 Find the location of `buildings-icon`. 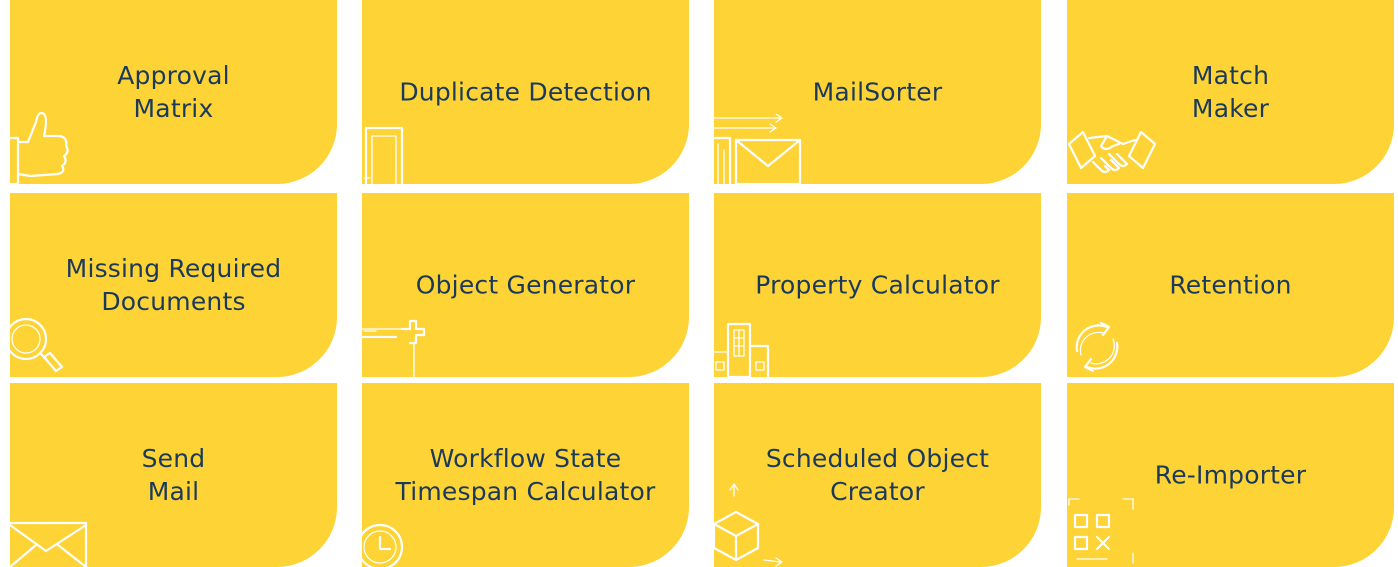

buildings-icon is located at coordinates (749, 349).